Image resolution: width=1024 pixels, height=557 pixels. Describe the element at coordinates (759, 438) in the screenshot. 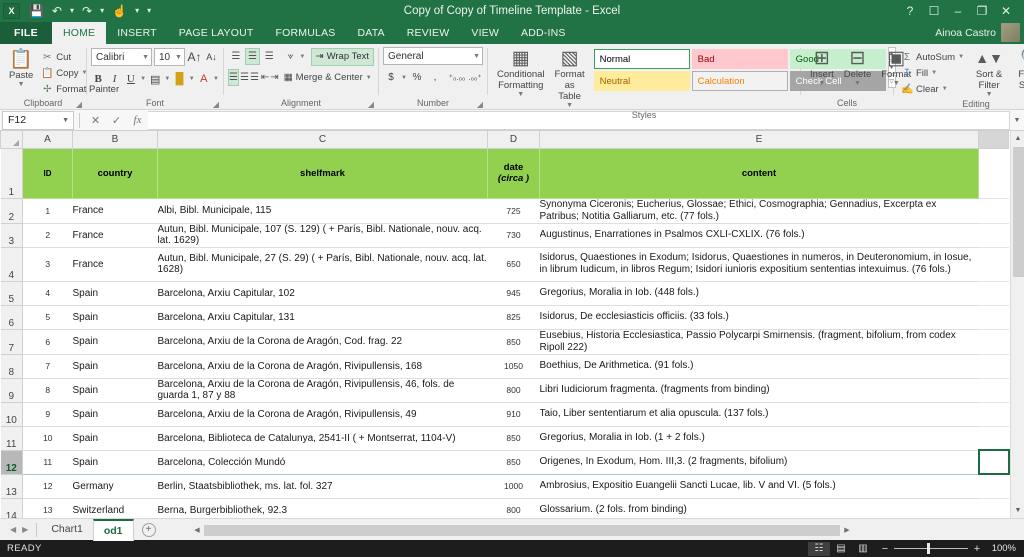

I see `cell-content: Gregorius, Moralia in Iob. (1 + 2 fols.)` at that location.